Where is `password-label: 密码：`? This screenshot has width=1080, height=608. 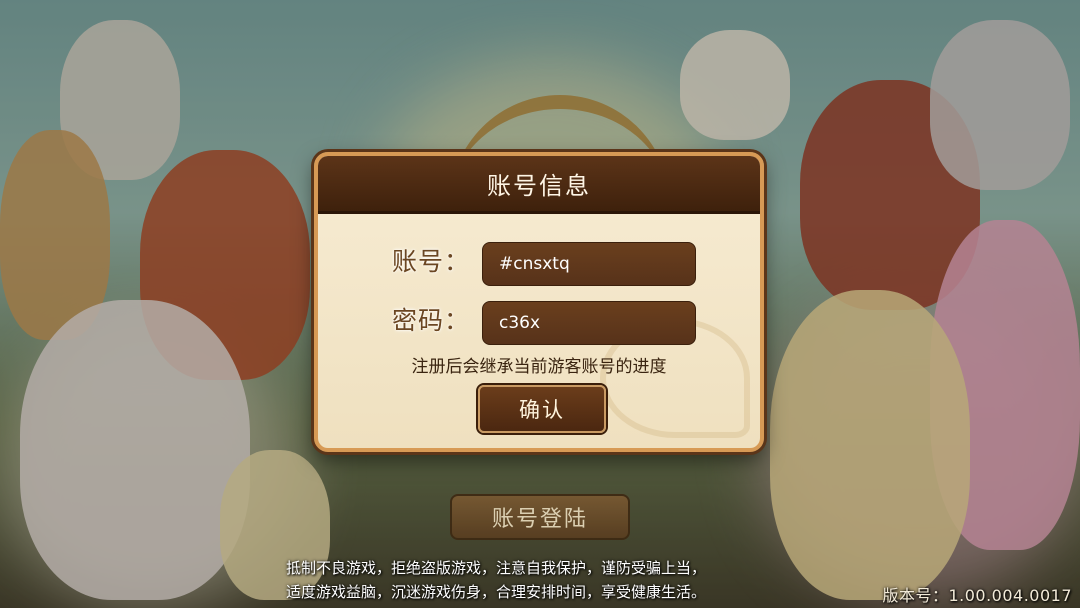
password-label: 密码： is located at coordinates (431, 320).